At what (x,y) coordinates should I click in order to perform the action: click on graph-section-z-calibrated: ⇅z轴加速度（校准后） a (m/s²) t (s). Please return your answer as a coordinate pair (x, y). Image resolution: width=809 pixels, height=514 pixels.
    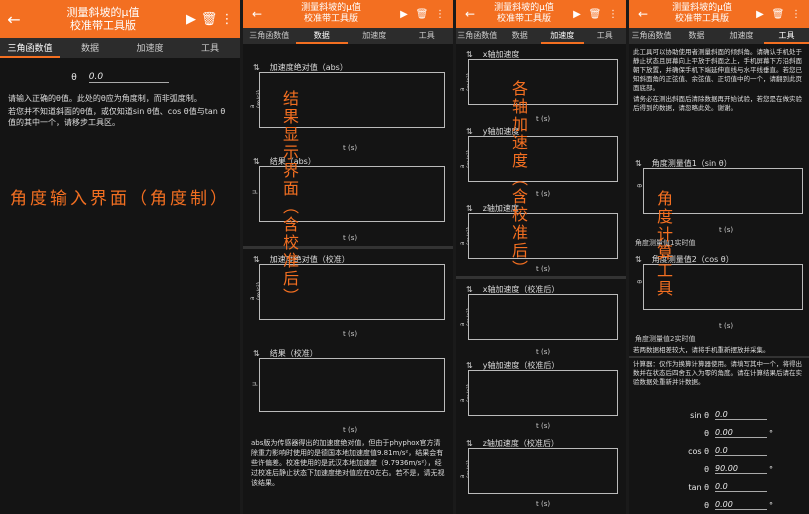
    Looking at the image, I should click on (541, 472).